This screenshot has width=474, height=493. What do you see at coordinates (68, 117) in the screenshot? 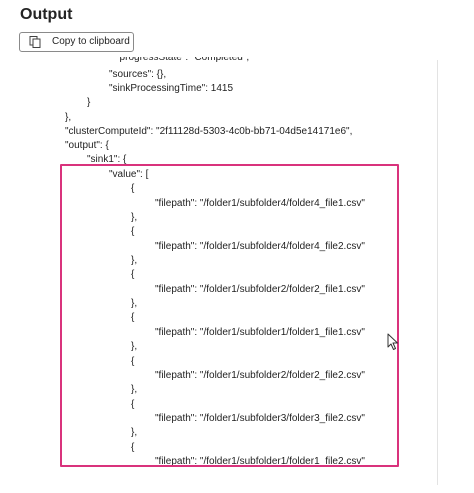
I see `code-line: },` at bounding box center [68, 117].